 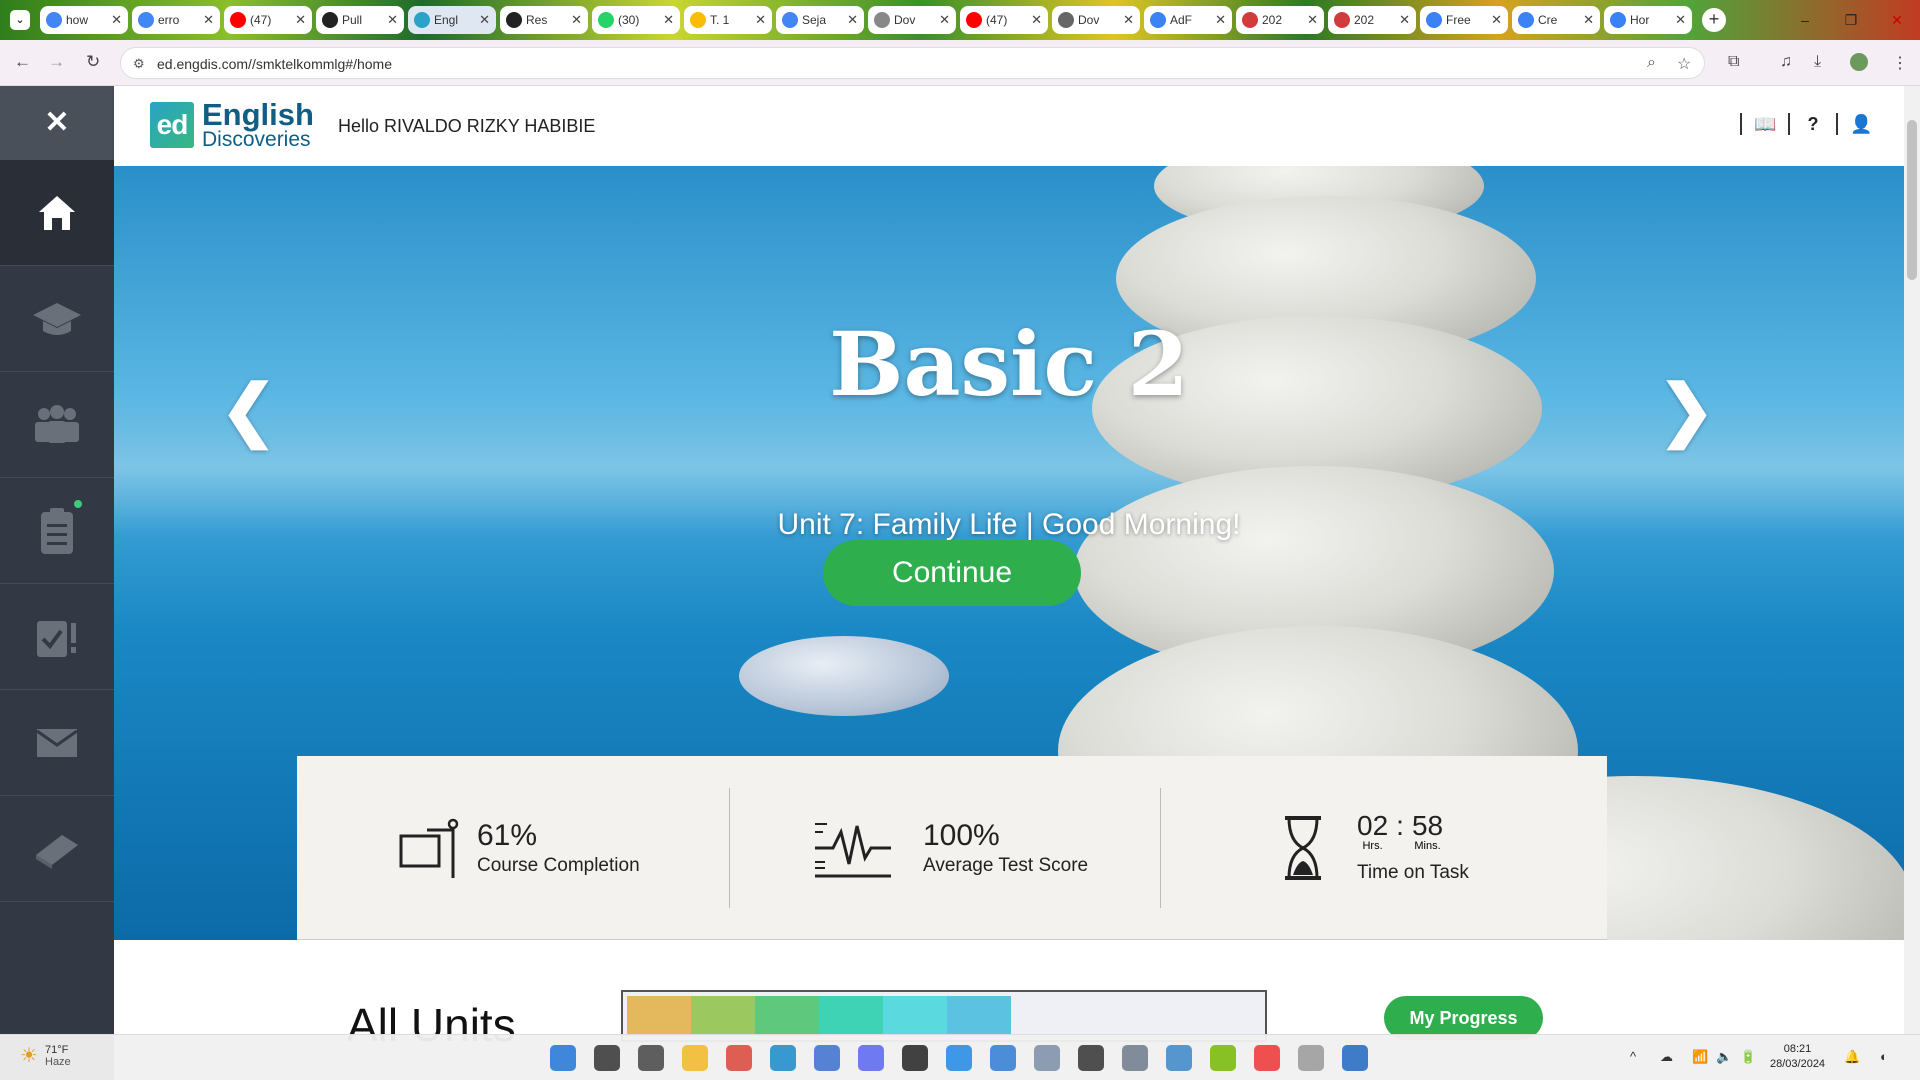 I want to click on browser-tab: T. 1 ✕, so click(x=728, y=20).